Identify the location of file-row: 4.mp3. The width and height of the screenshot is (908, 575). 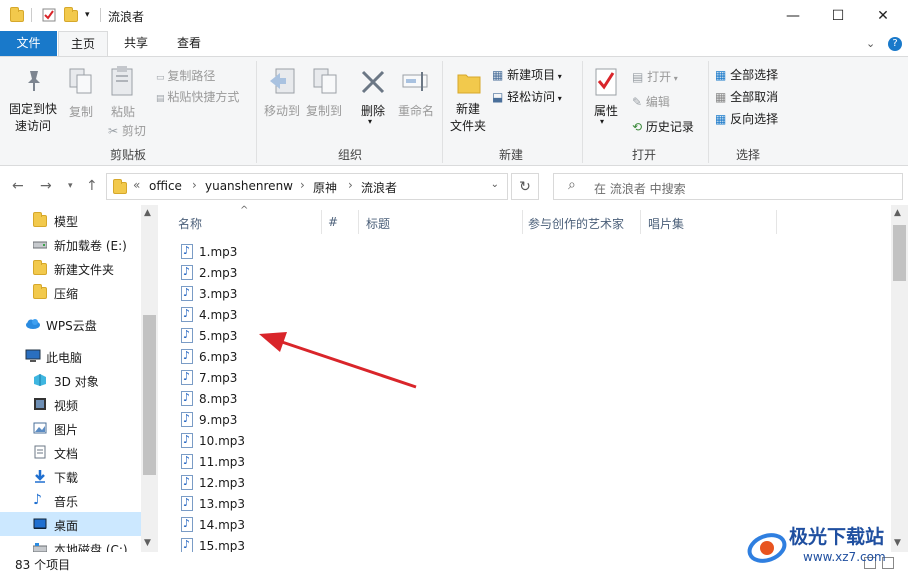
(328, 314).